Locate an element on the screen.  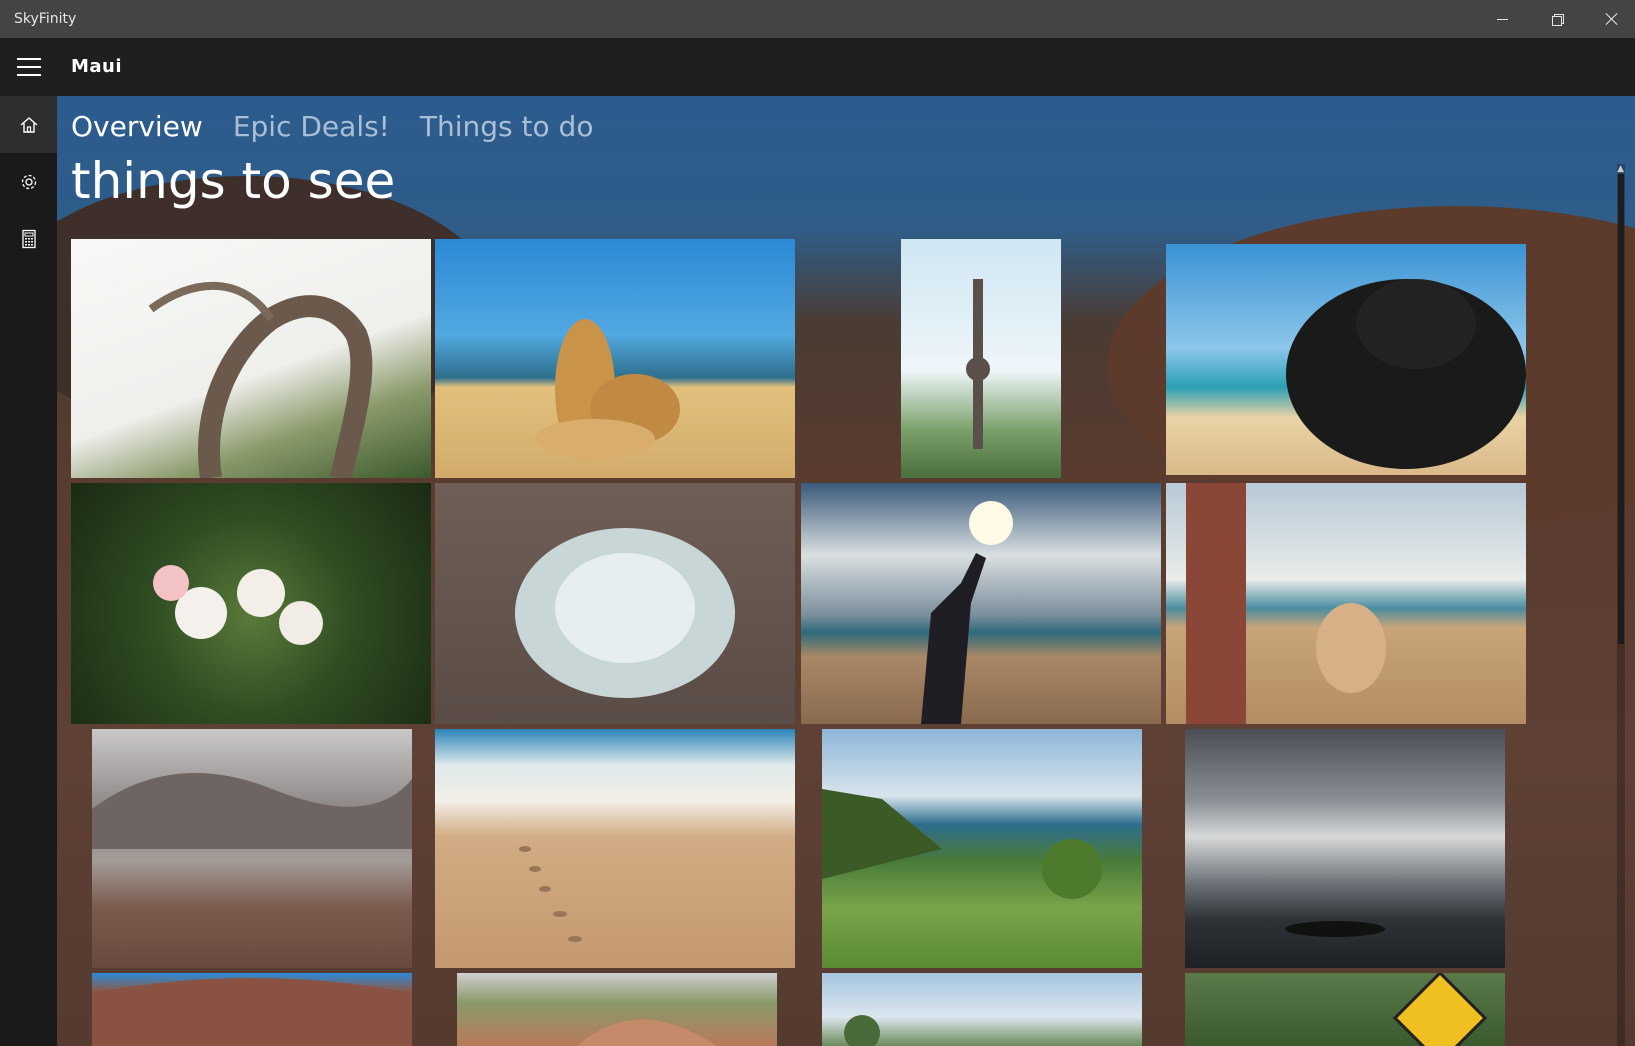
nav-settings is located at coordinates (28, 181).